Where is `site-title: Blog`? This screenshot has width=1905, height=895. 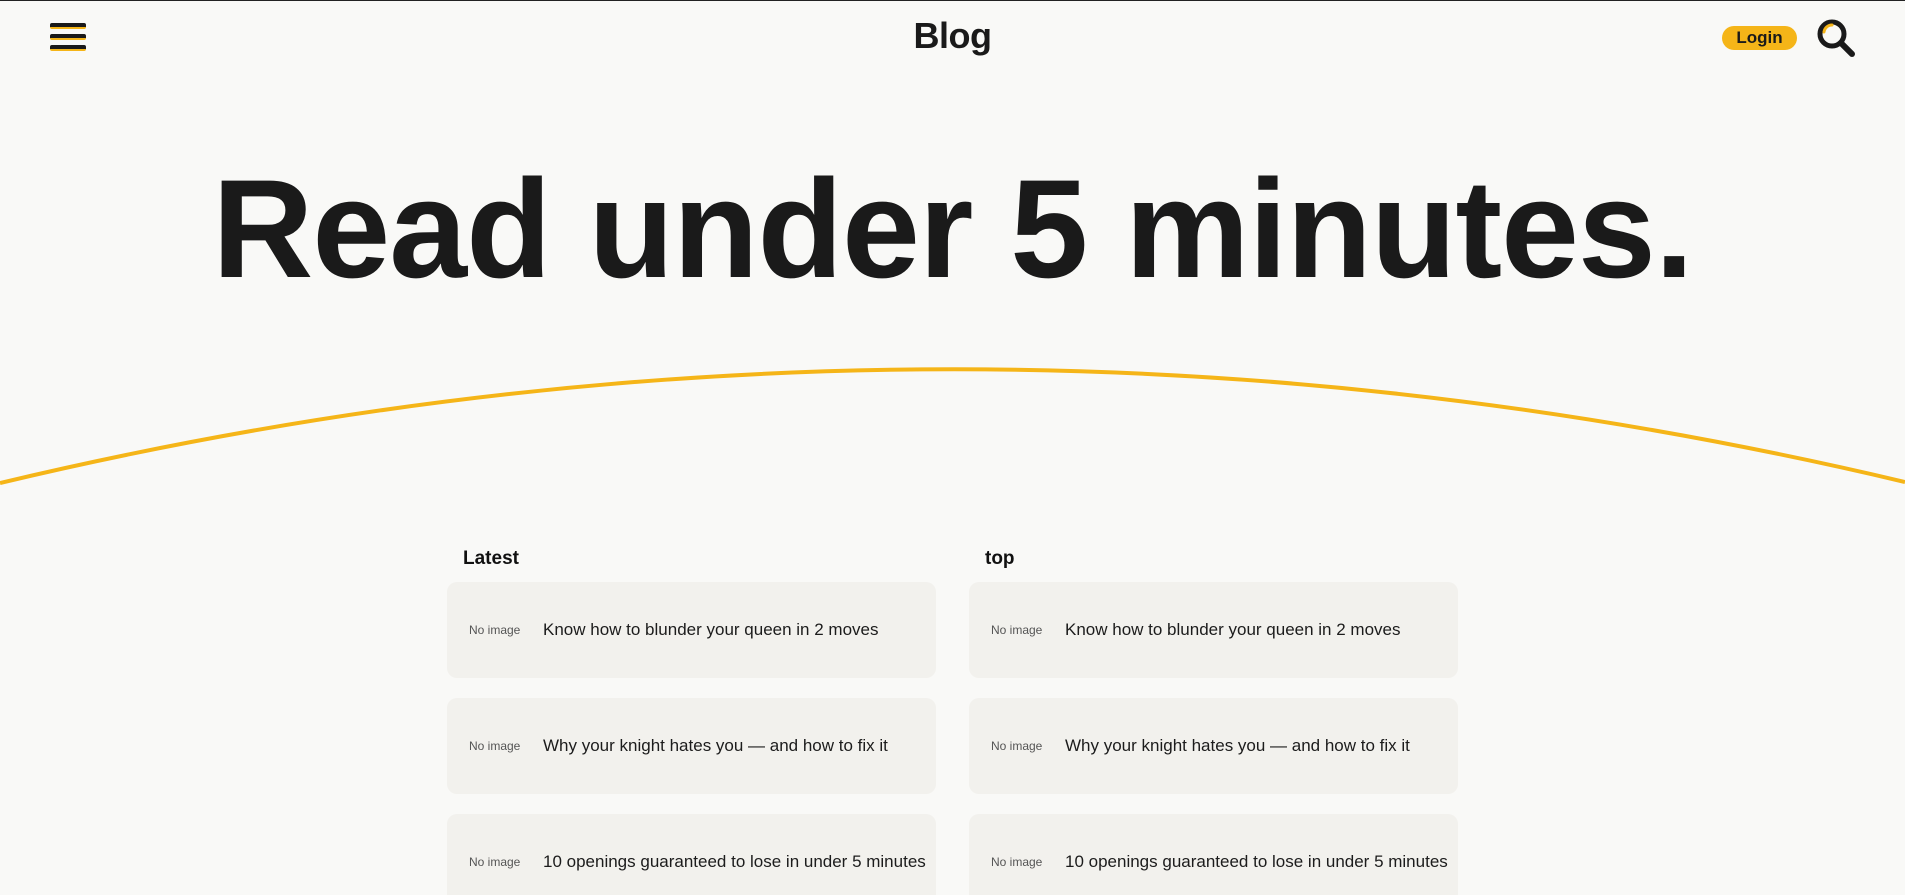 site-title: Blog is located at coordinates (952, 36).